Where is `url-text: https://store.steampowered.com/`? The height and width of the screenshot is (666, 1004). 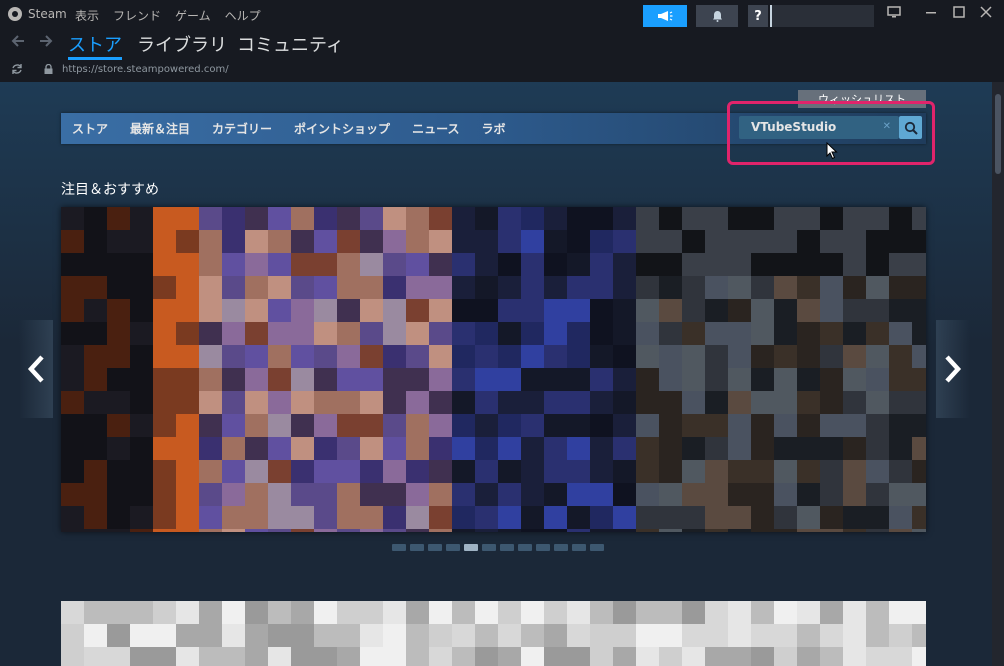 url-text: https://store.steampowered.com/ is located at coordinates (145, 69).